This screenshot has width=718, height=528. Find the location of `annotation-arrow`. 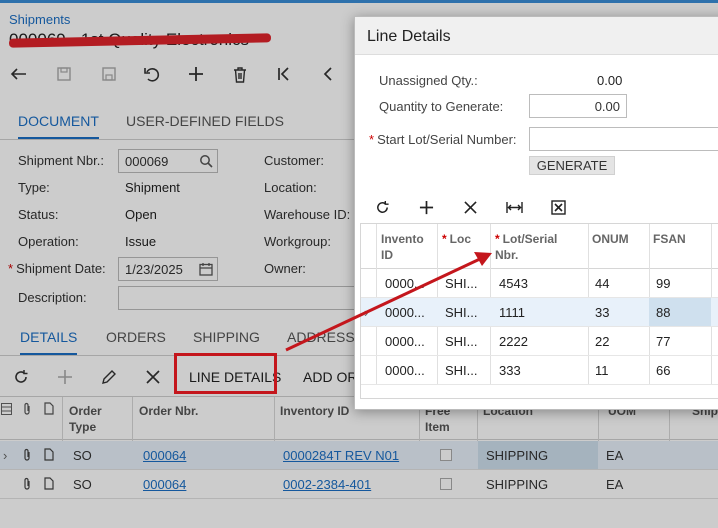

annotation-arrow is located at coordinates (388, 302).